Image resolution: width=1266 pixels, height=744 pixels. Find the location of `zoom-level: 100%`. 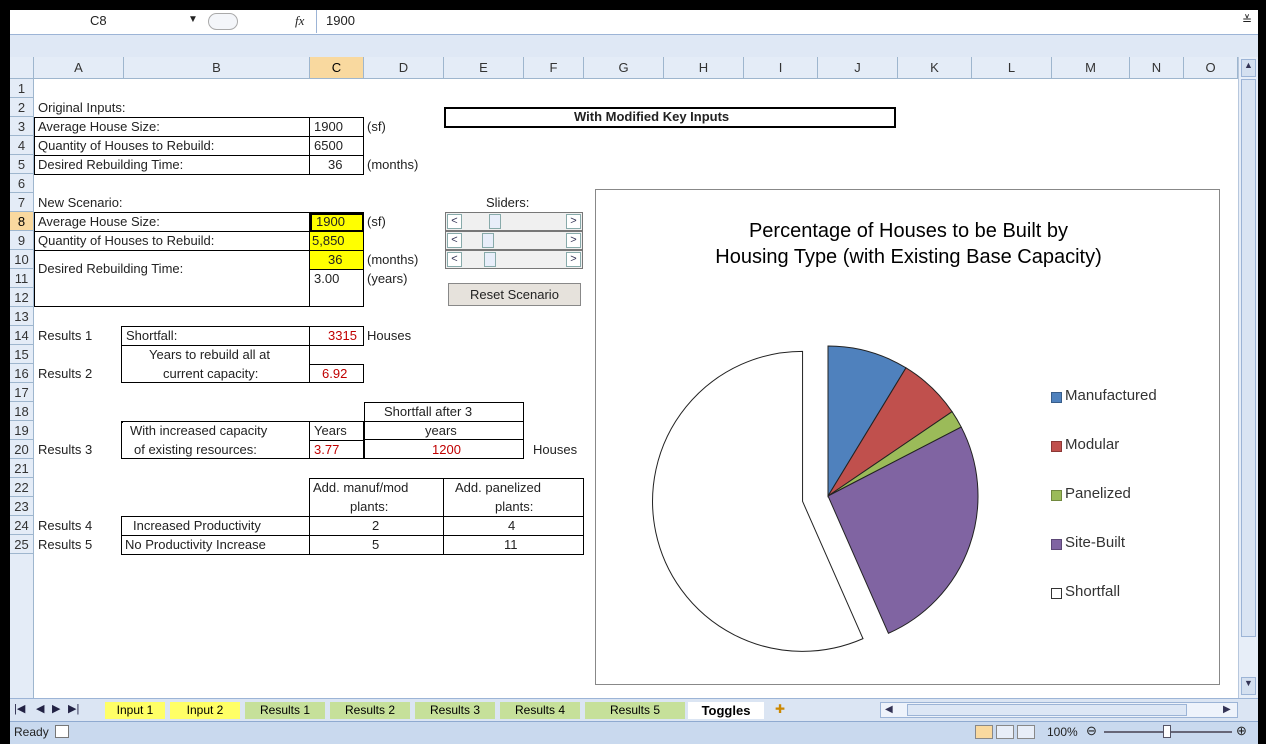

zoom-level: 100% is located at coordinates (1062, 732).